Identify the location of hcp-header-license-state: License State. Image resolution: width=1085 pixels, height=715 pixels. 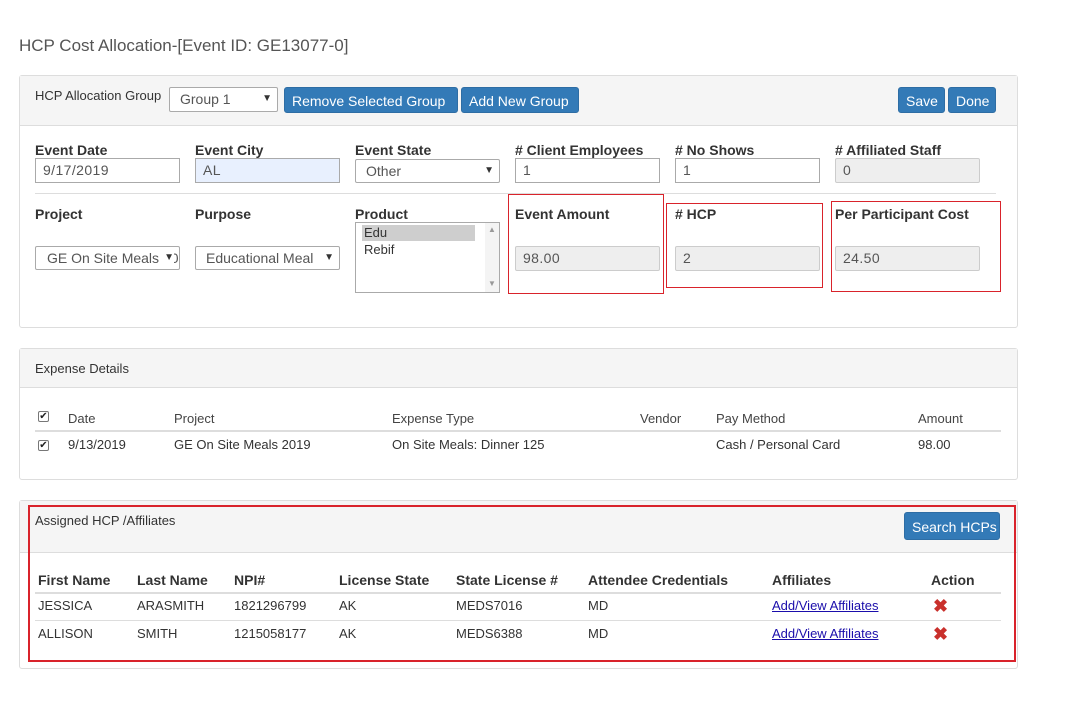
(384, 580).